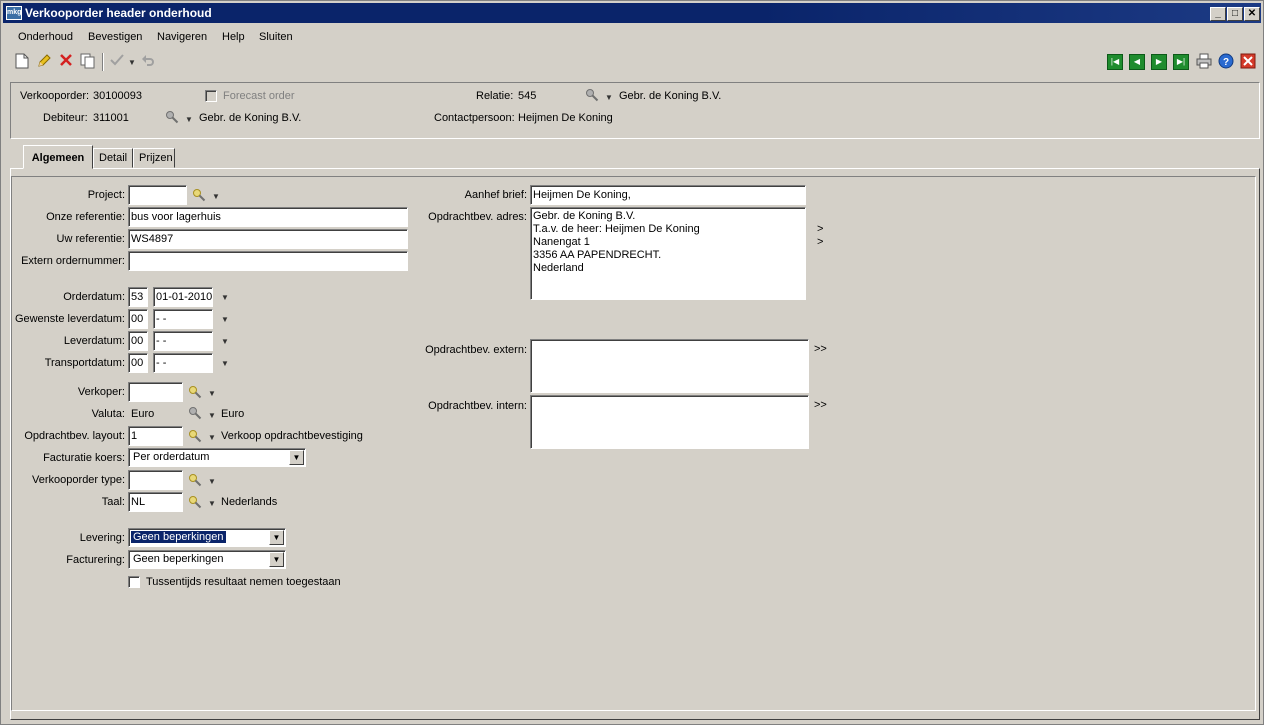 This screenshot has width=1264, height=725. Describe the element at coordinates (138, 363) in the screenshot. I see `transport-week-input: 00` at that location.